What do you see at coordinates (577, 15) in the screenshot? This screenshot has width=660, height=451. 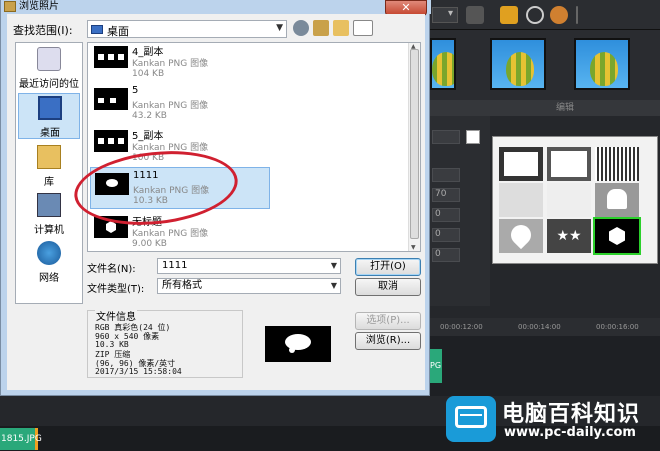 I see `toolbar-divider` at bounding box center [577, 15].